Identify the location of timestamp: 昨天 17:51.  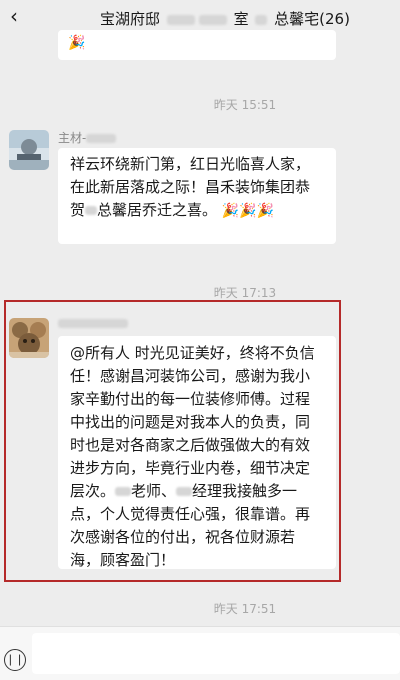
(245, 609).